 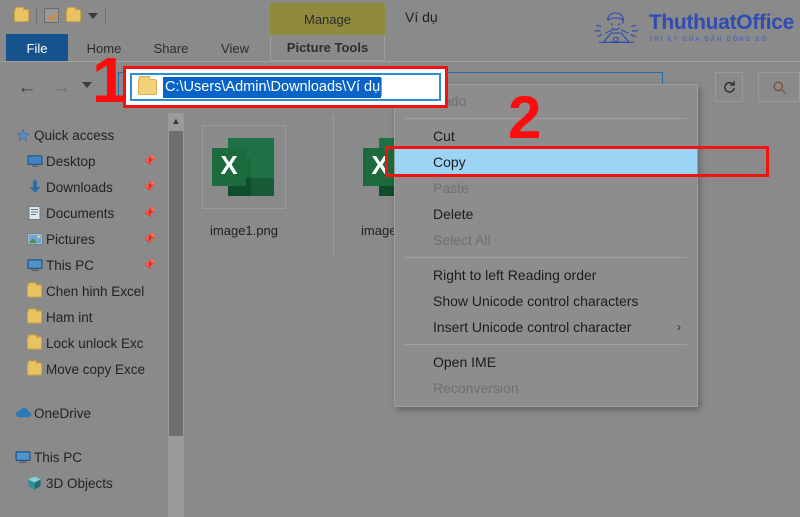 I want to click on this-pc-icon, so click(x=22, y=457).